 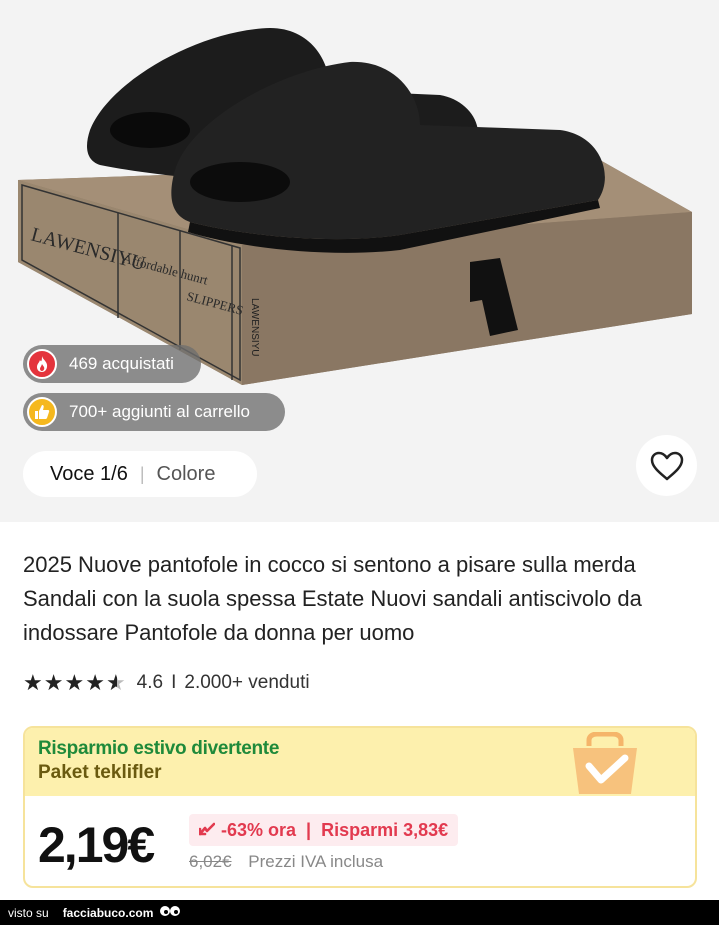 I want to click on original-price-row: 6,02€ Prezzi IVA inclusa, so click(x=286, y=862).